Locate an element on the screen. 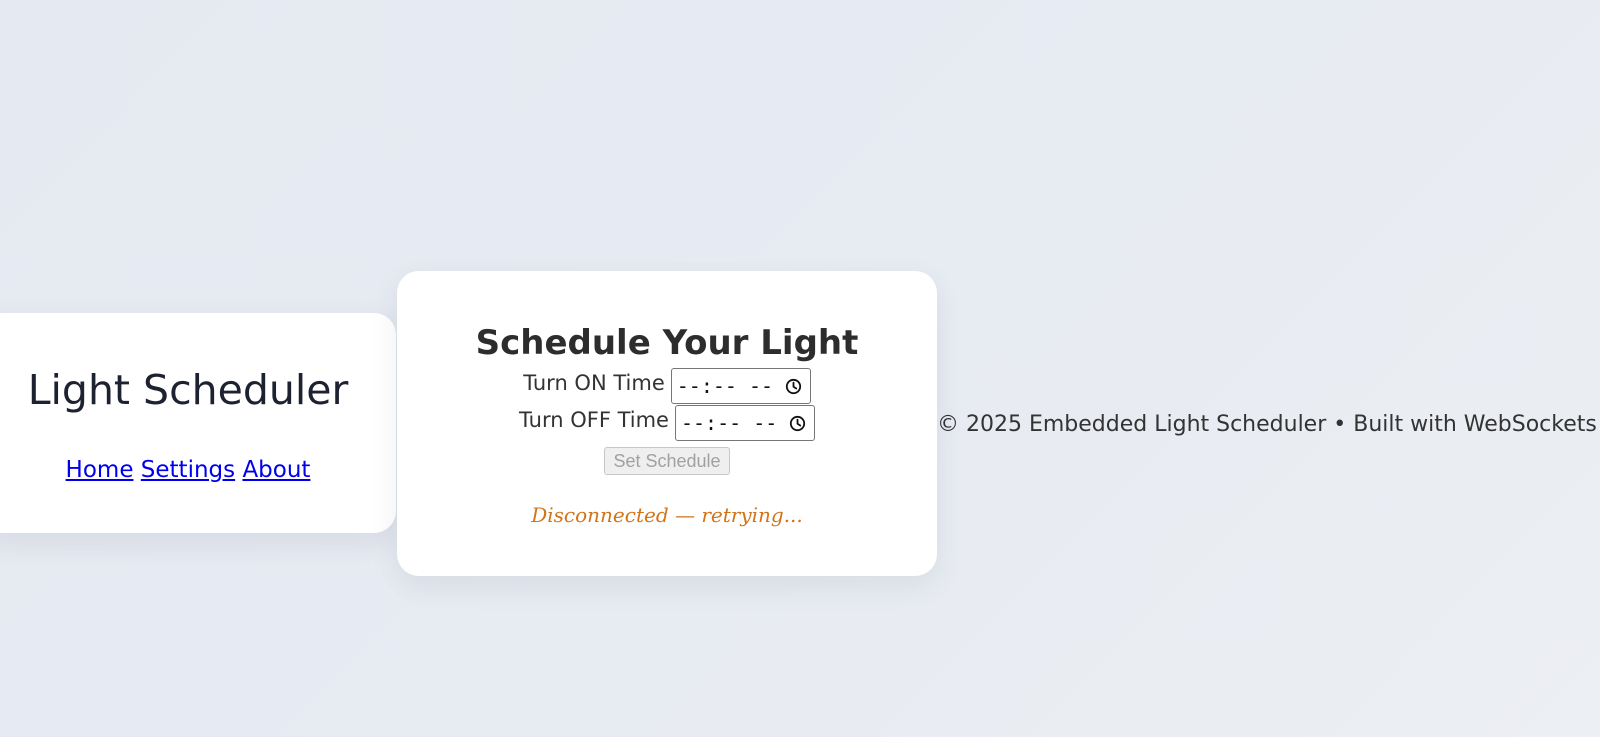 The width and height of the screenshot is (1600, 737). nav-link-settings: Settings is located at coordinates (188, 470).